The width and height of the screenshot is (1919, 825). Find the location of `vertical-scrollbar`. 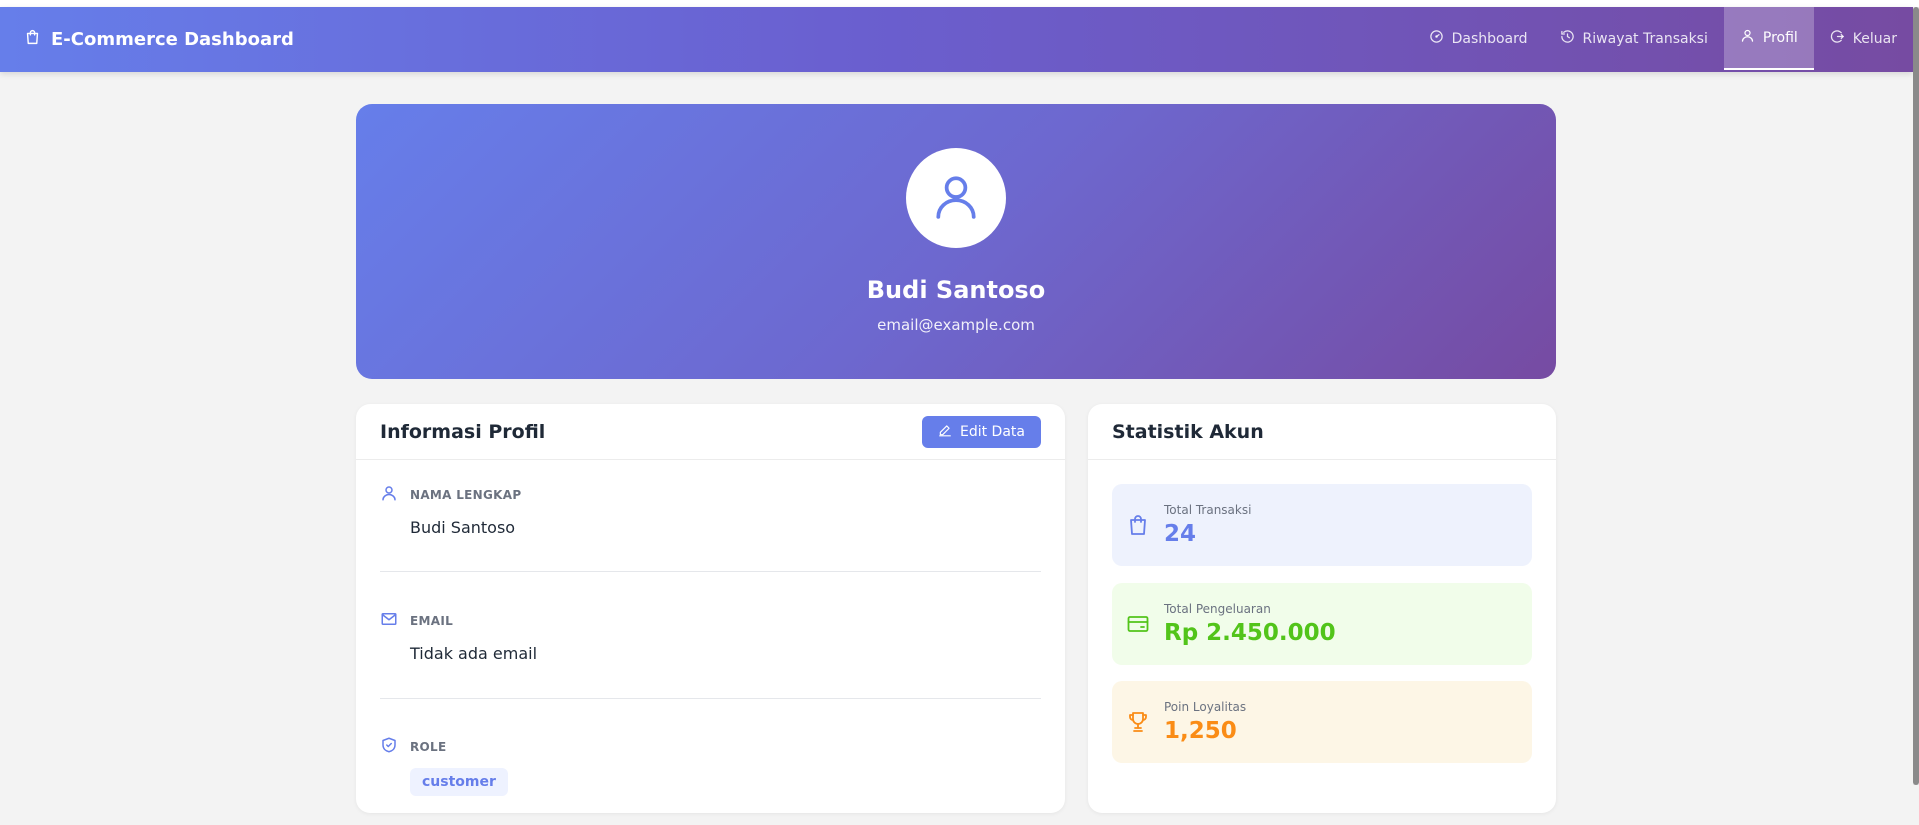

vertical-scrollbar is located at coordinates (1916, 396).